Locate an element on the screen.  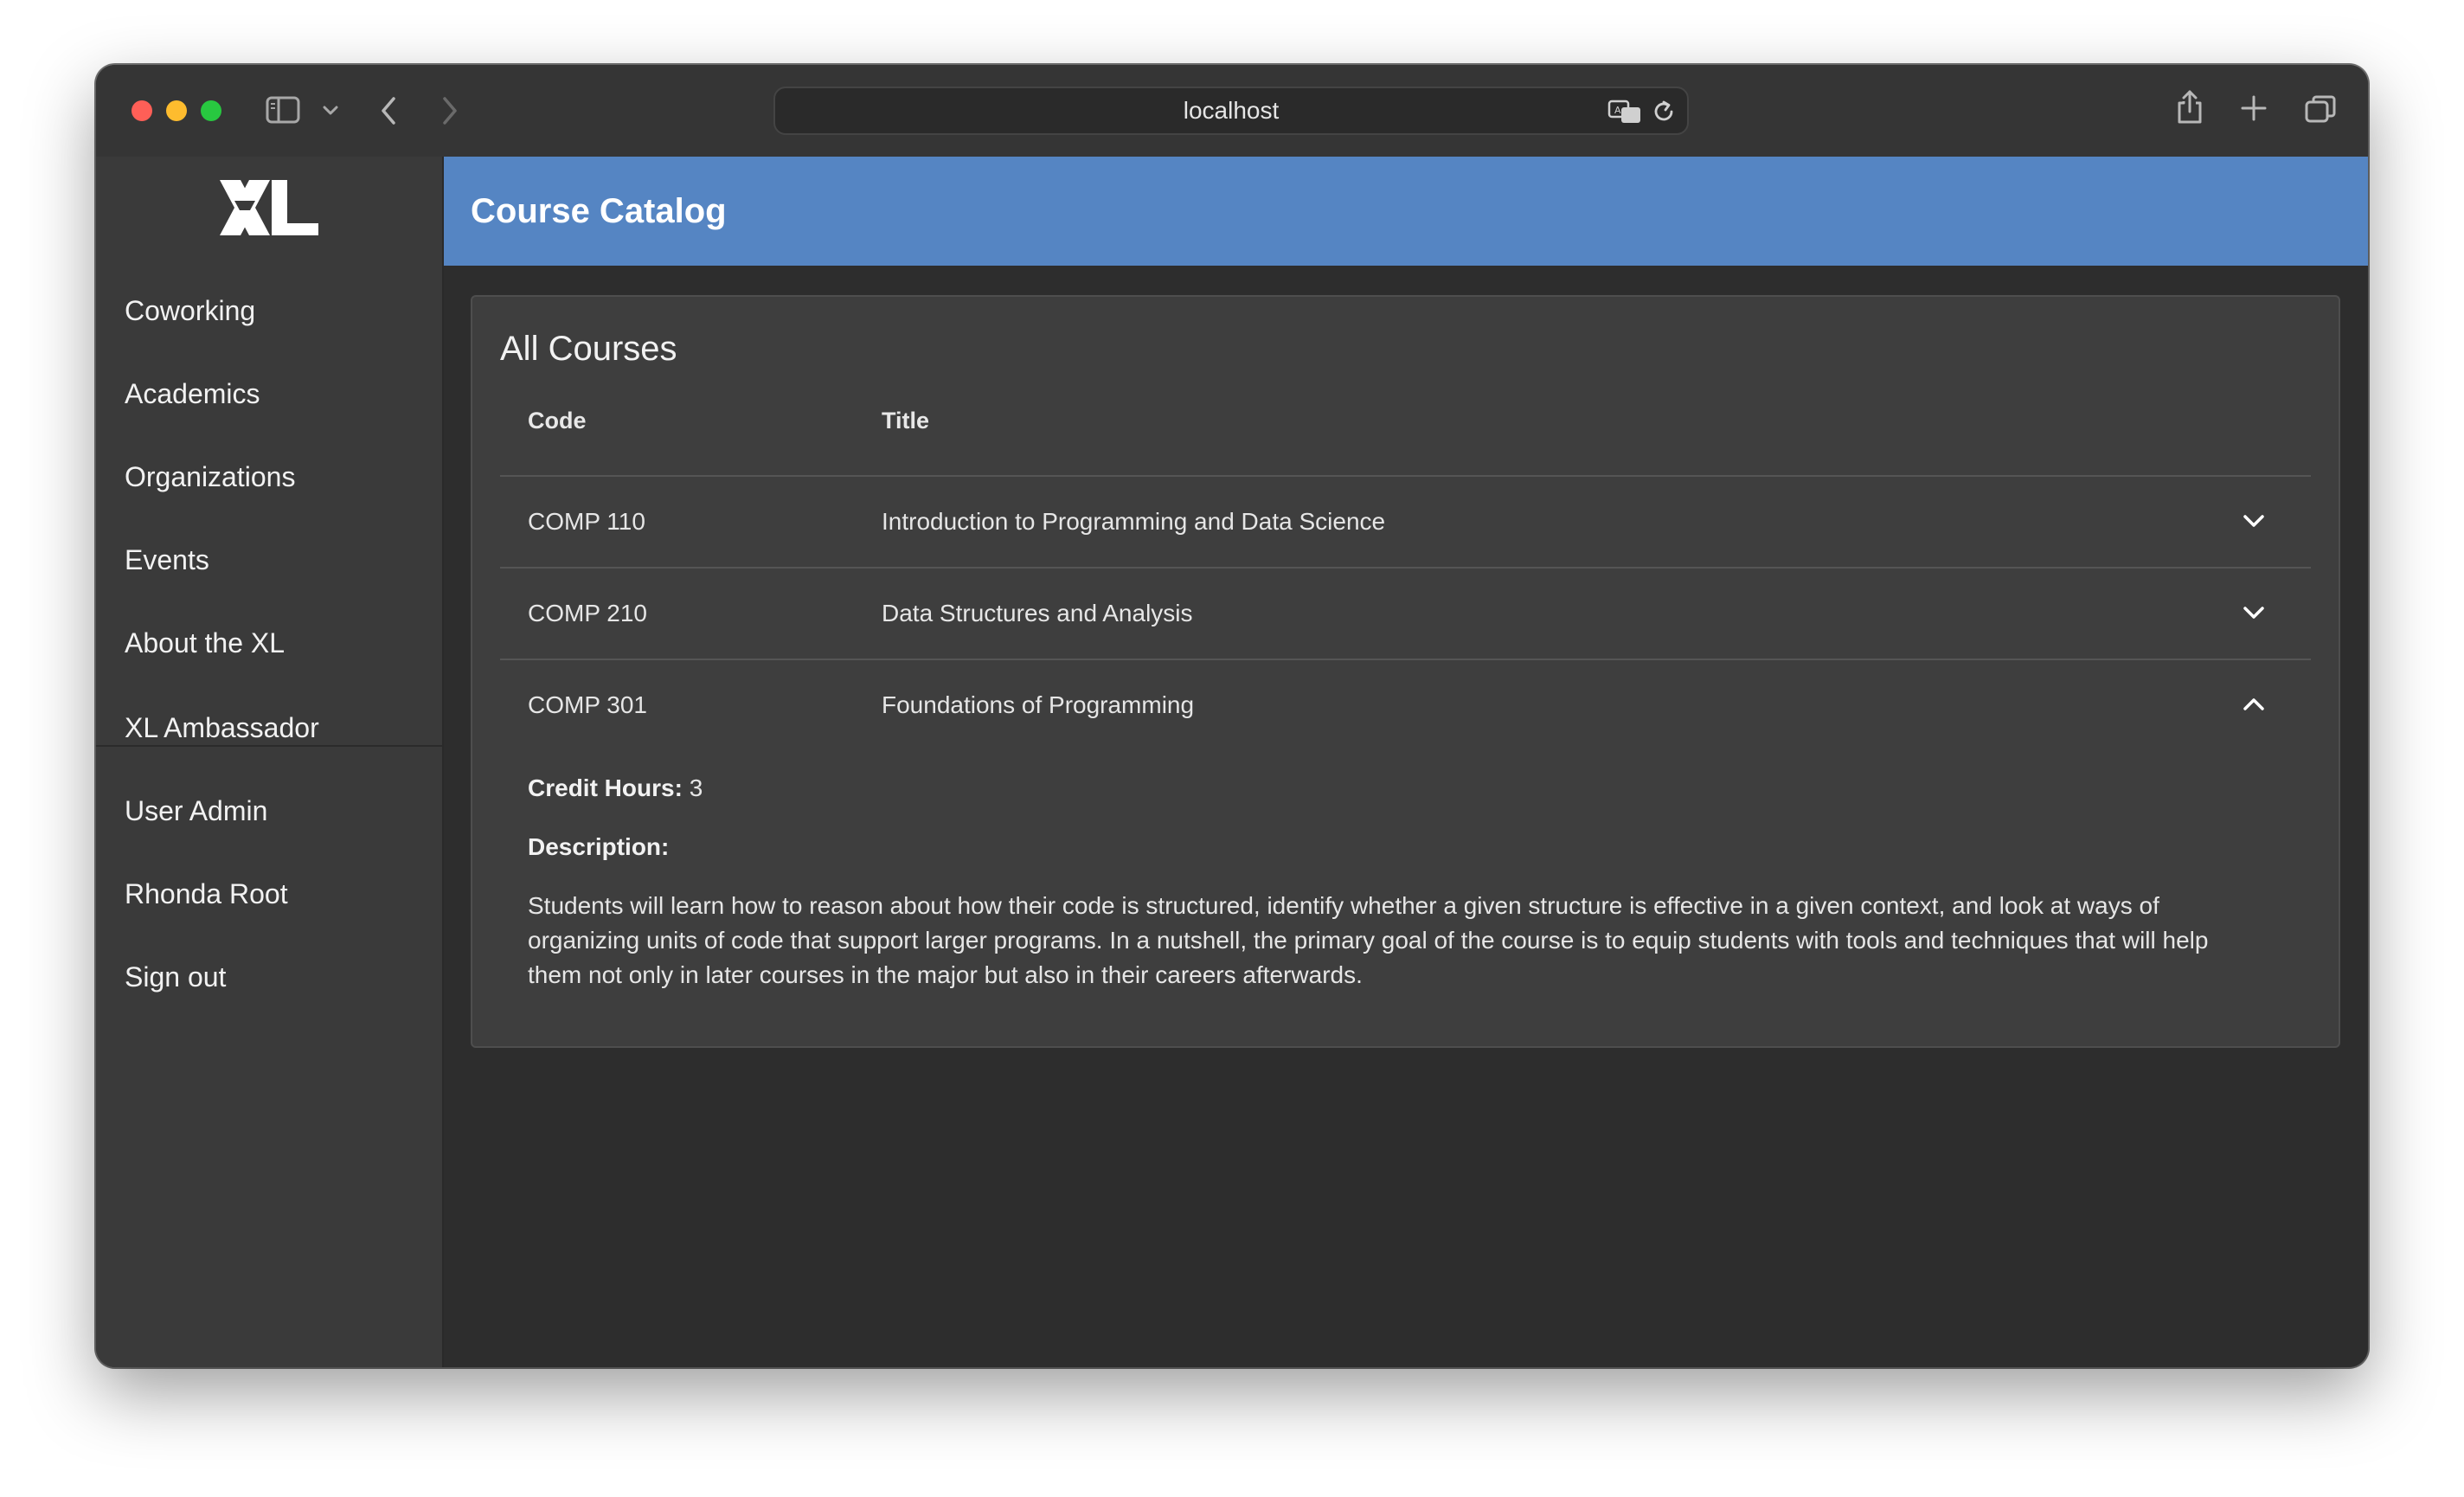
chevron-up-icon is located at coordinates (2254, 706).